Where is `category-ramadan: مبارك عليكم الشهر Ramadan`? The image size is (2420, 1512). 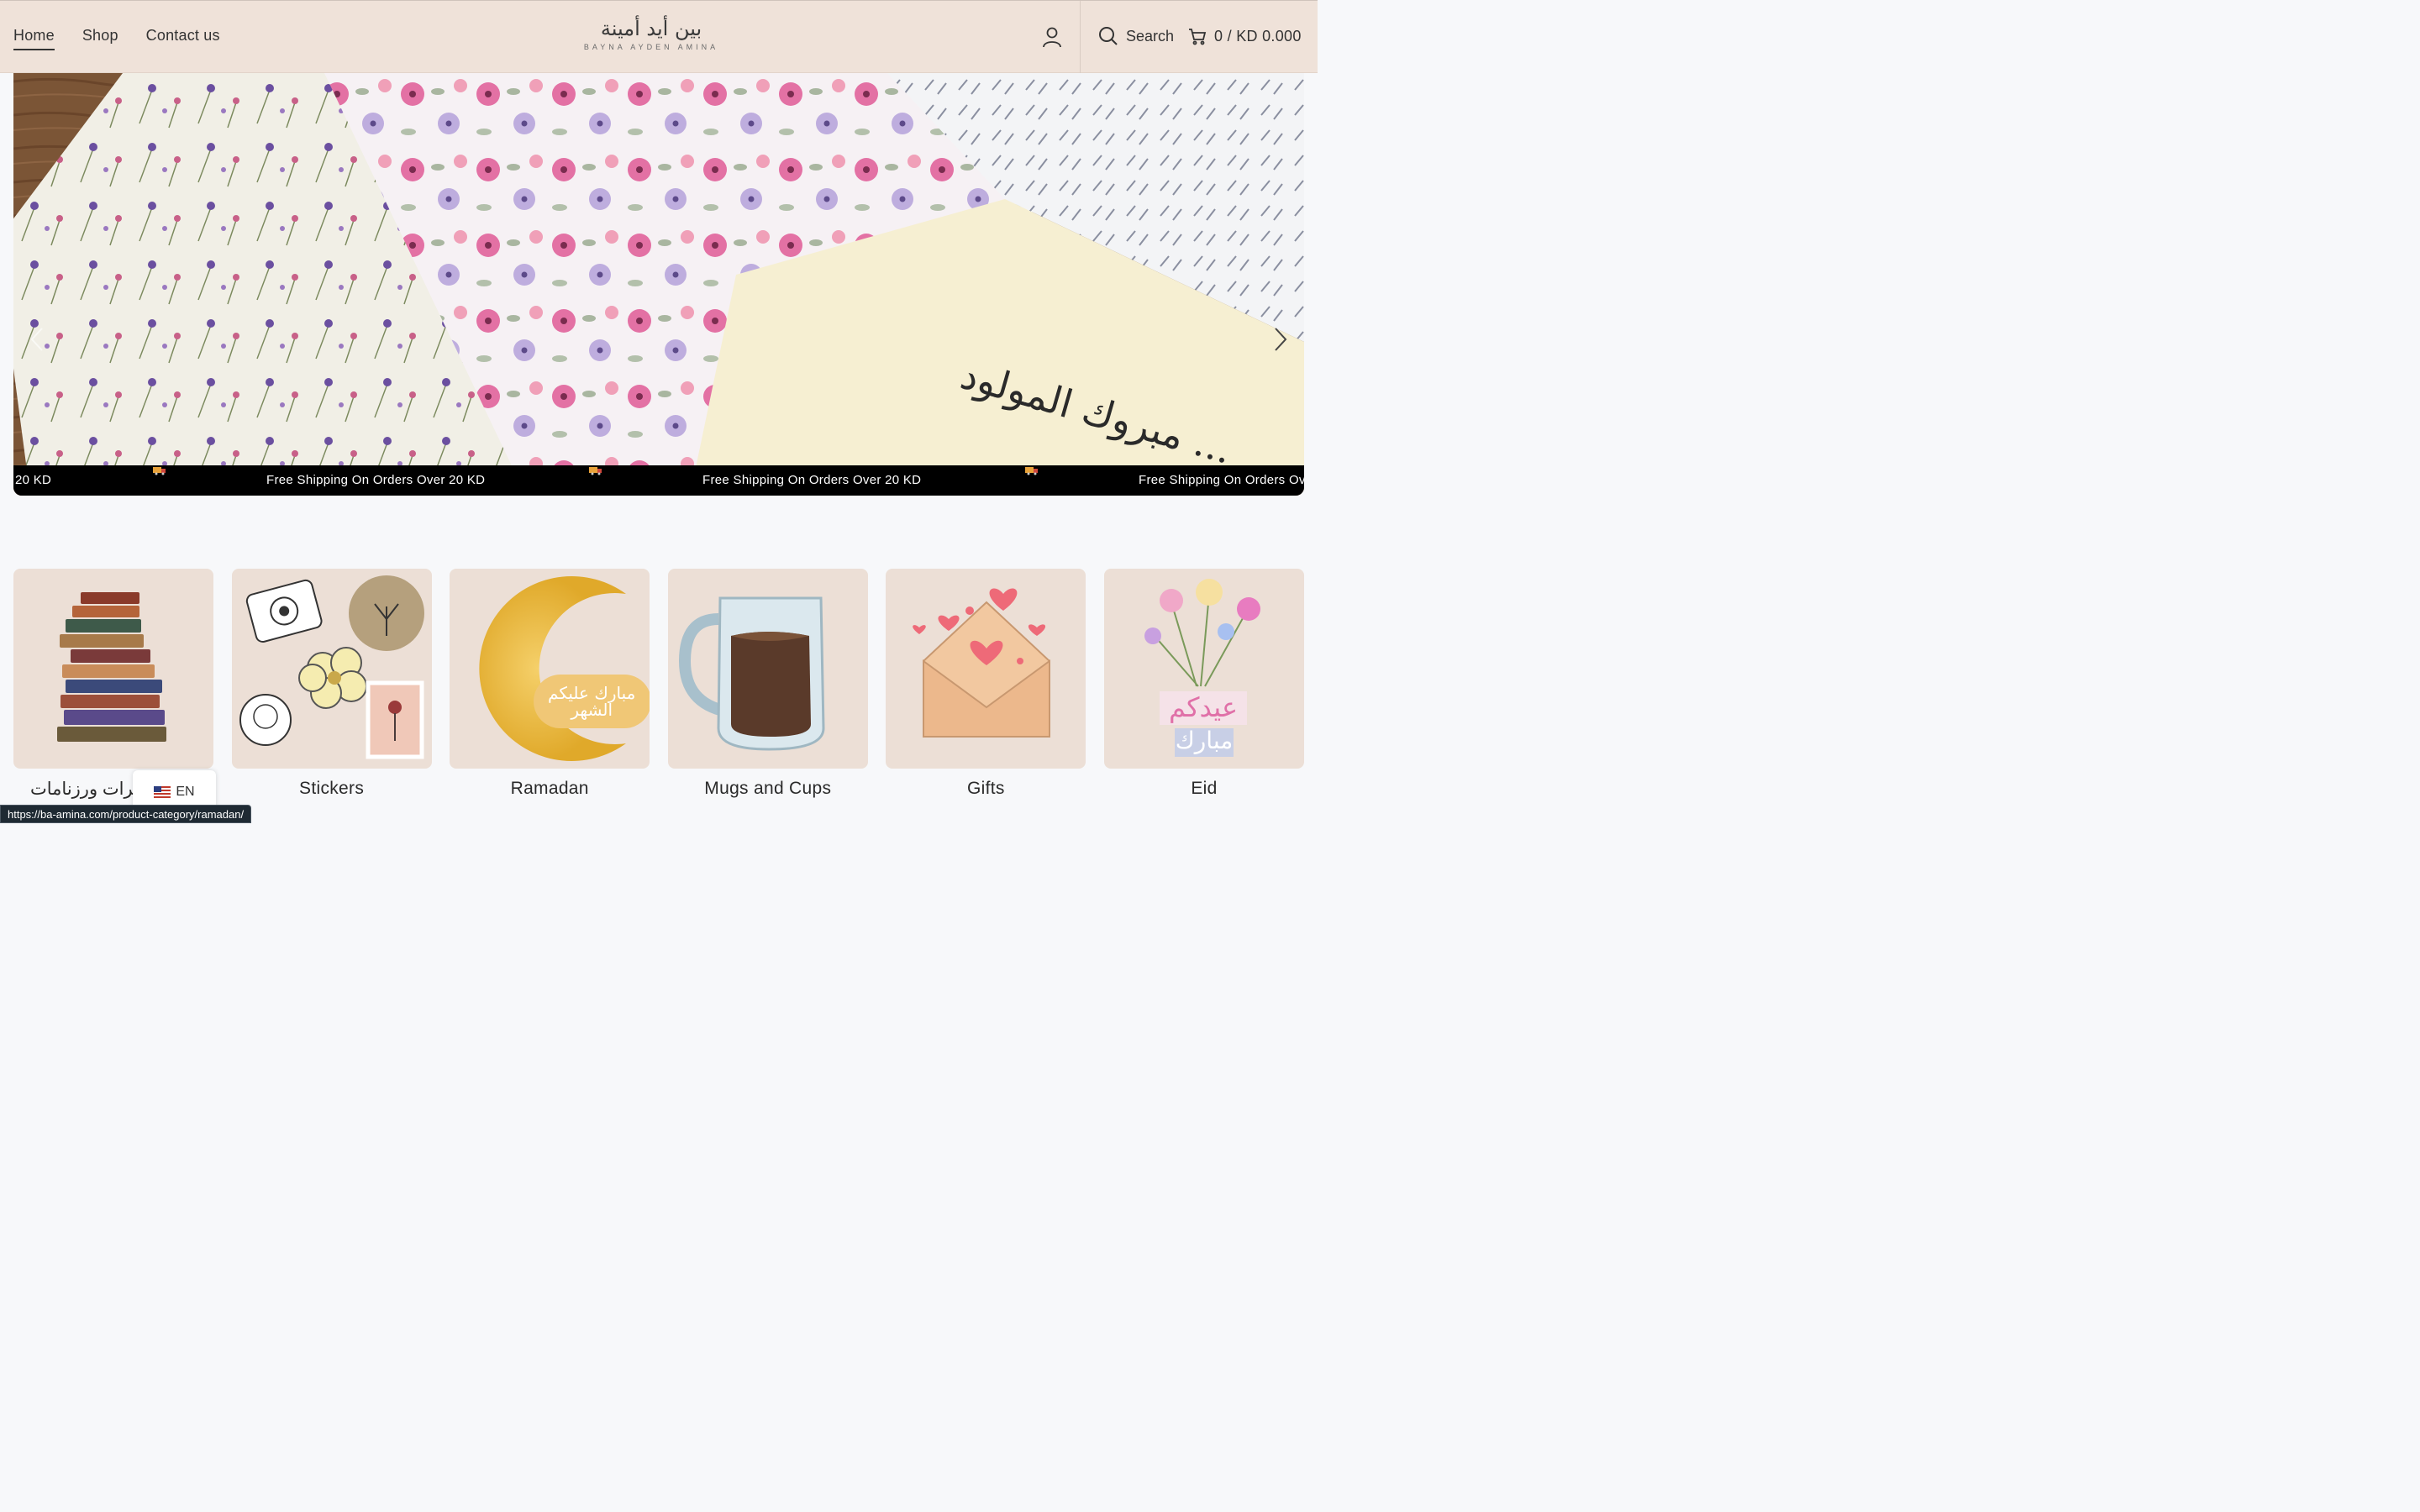 category-ramadan: مبارك عليكم الشهر Ramadan is located at coordinates (550, 683).